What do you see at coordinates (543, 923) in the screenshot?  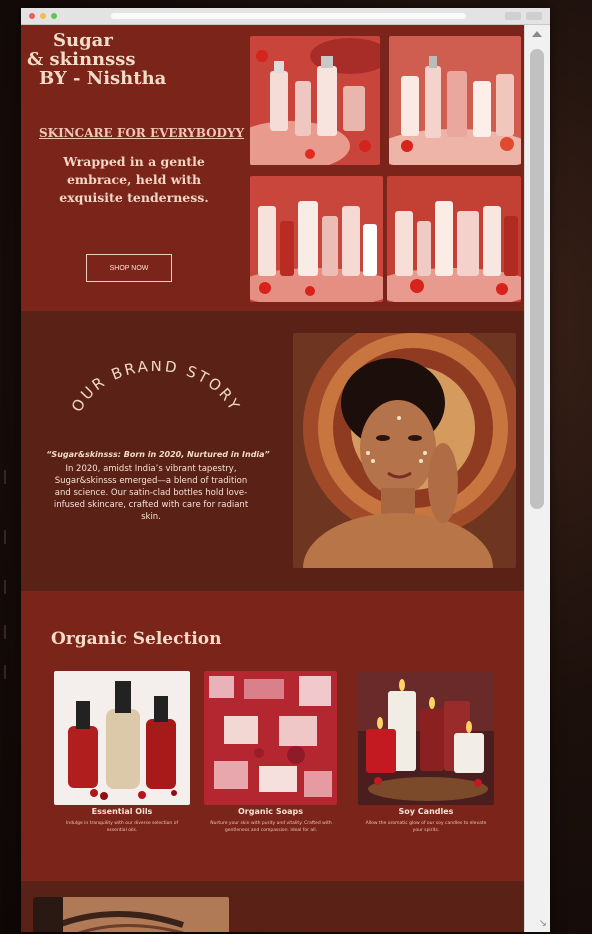 I see `resize-grip-icon: ↘` at bounding box center [543, 923].